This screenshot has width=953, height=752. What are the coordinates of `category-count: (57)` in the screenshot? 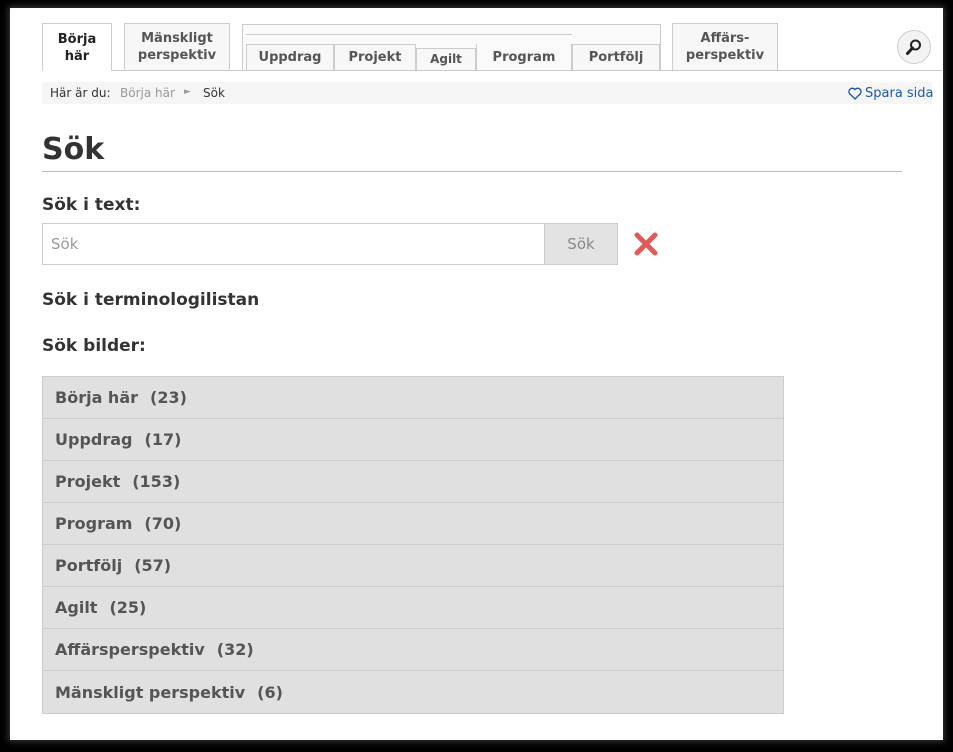 It's located at (153, 565).